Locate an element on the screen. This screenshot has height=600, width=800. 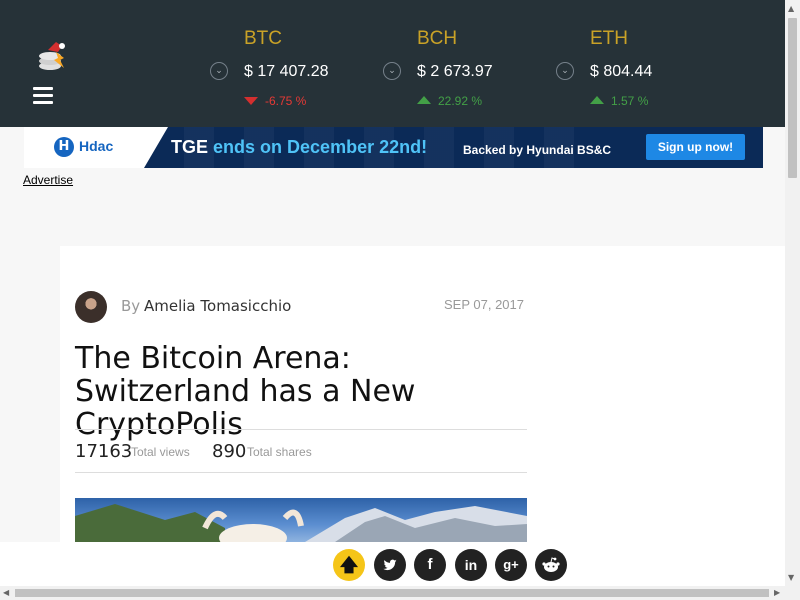
views-label: Total views is located at coordinates (160, 452).